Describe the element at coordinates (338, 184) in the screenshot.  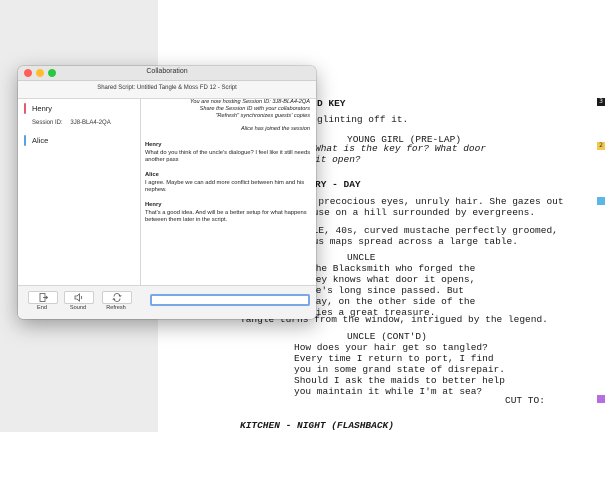
I see `scene-heading: RY - DAY` at that location.